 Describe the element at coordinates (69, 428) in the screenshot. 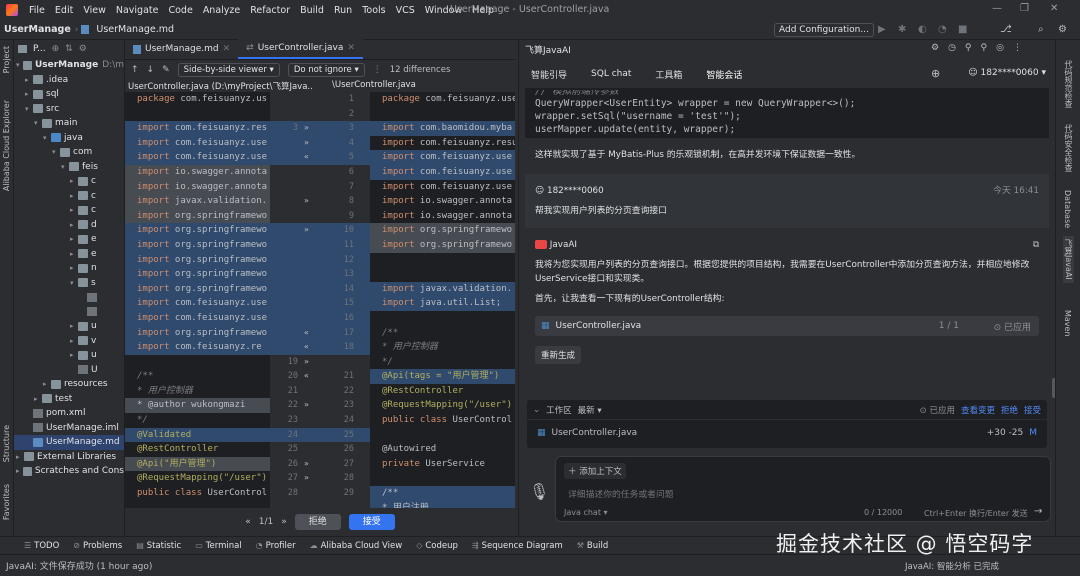

I see `tree-item: UserManage.iml` at that location.